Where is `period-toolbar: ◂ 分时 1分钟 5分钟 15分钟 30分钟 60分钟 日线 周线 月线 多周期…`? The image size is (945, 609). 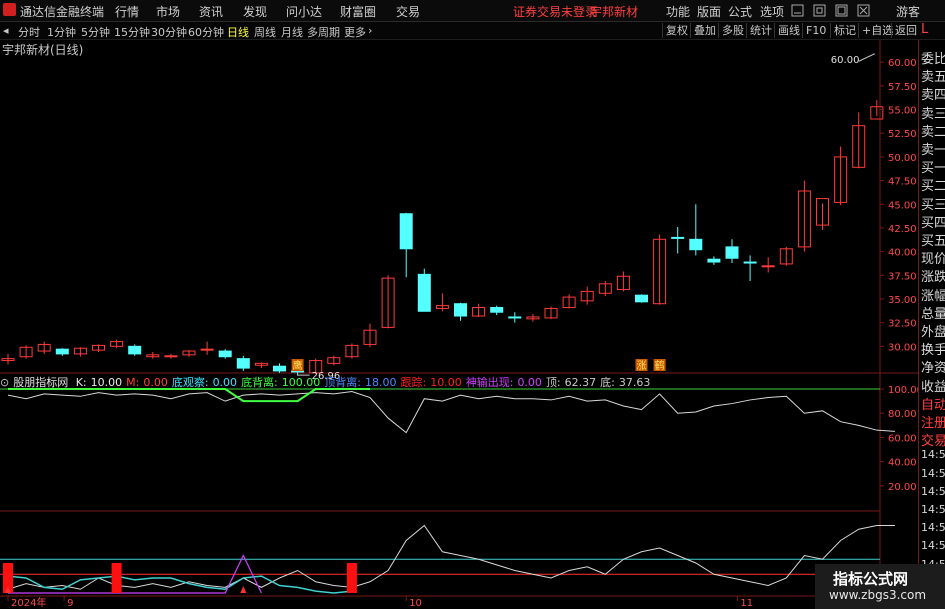 period-toolbar: ◂ 分时 1分钟 5分钟 15分钟 30分钟 60分钟 日线 周线 月线 多周期… is located at coordinates (472, 31).